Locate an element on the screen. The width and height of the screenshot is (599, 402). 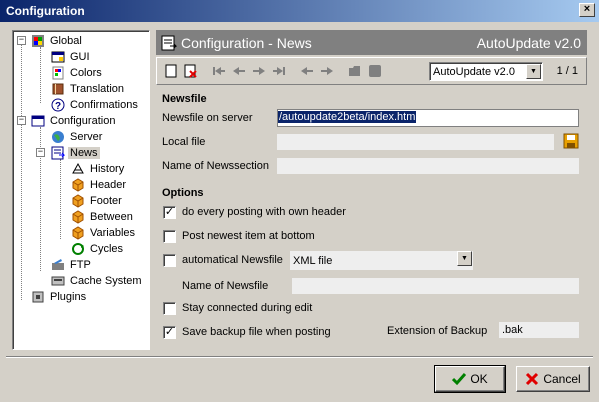
tree-item-label: Cycles is located at coordinates (107, 249).